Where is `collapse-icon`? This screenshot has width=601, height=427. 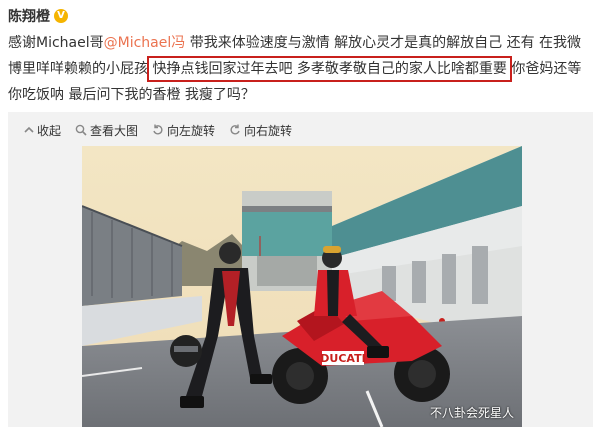
collapse-icon is located at coordinates (29, 130).